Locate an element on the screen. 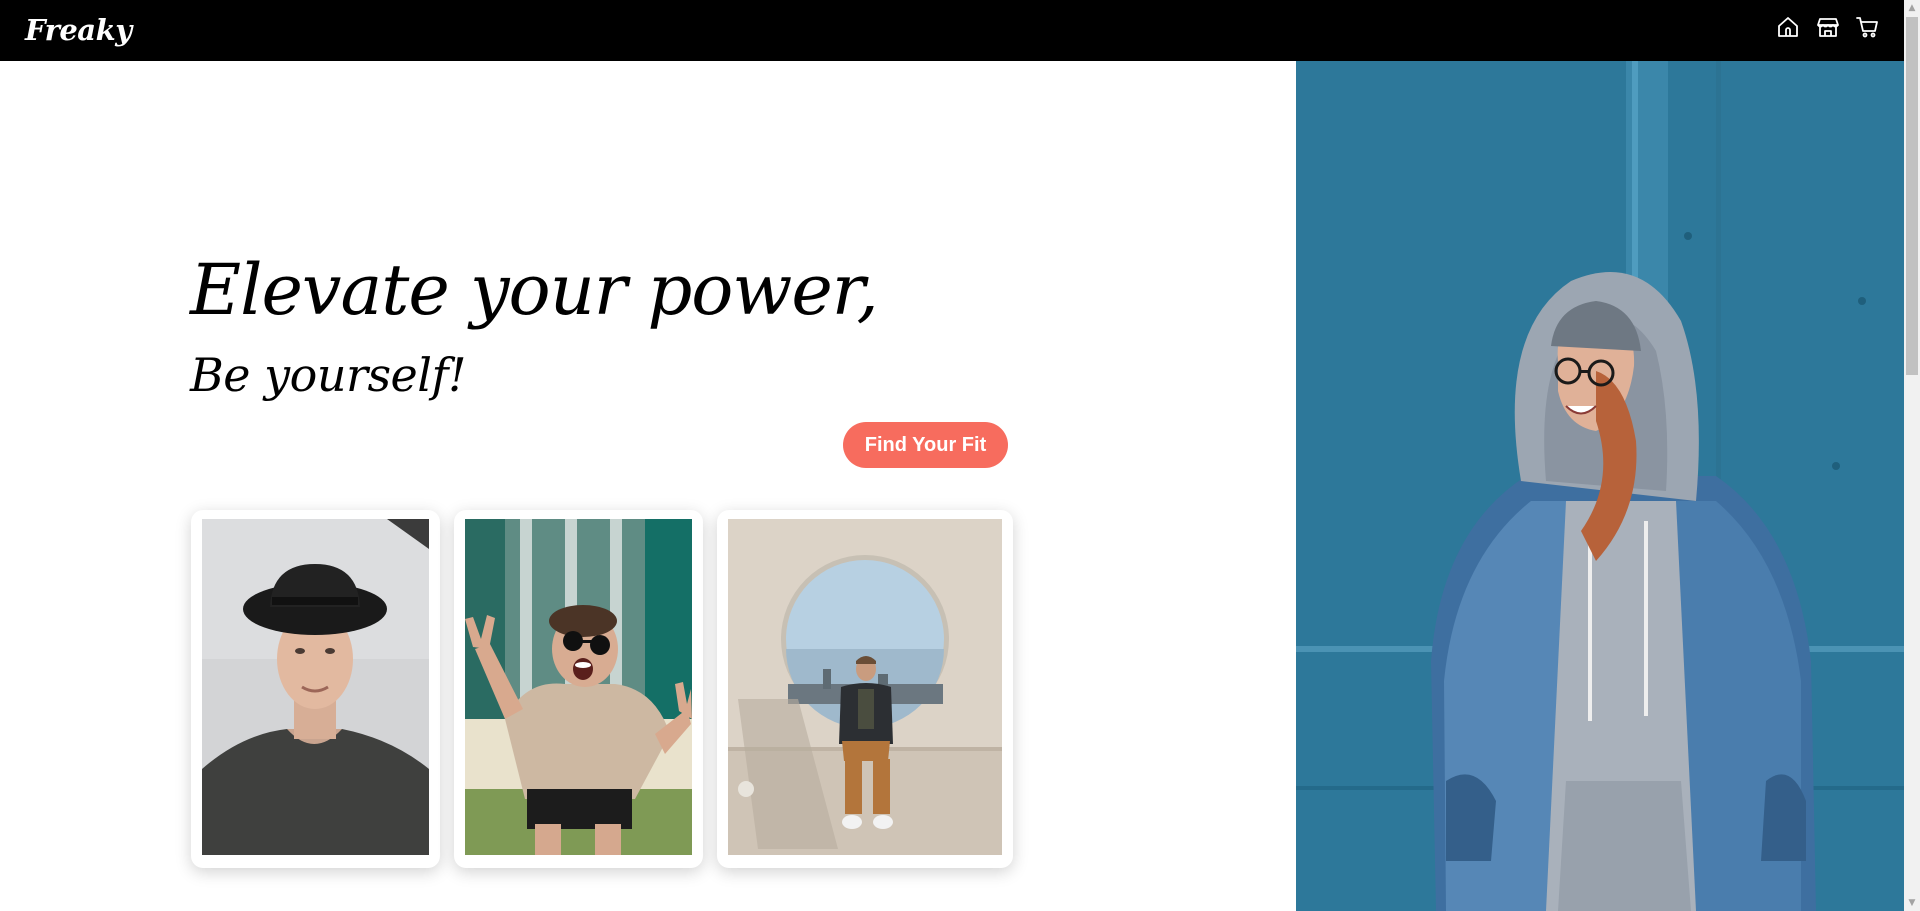 The height and width of the screenshot is (911, 1920). scroll-down-arrow-icon: ▼ is located at coordinates (1912, 903).